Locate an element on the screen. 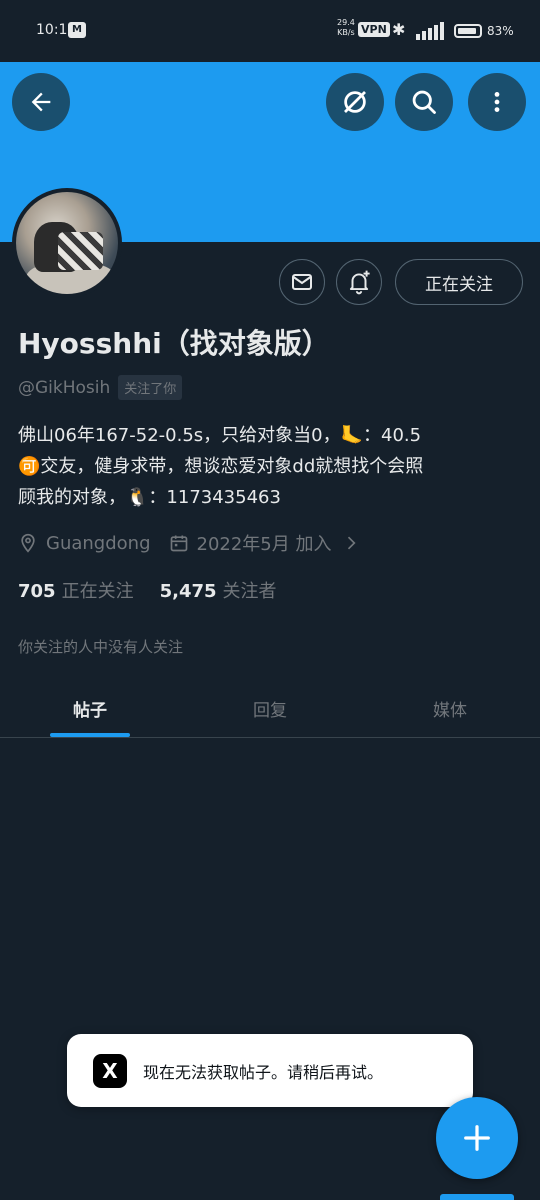 Image resolution: width=540 pixels, height=1200 pixels. arrow-left-icon is located at coordinates (41, 102).